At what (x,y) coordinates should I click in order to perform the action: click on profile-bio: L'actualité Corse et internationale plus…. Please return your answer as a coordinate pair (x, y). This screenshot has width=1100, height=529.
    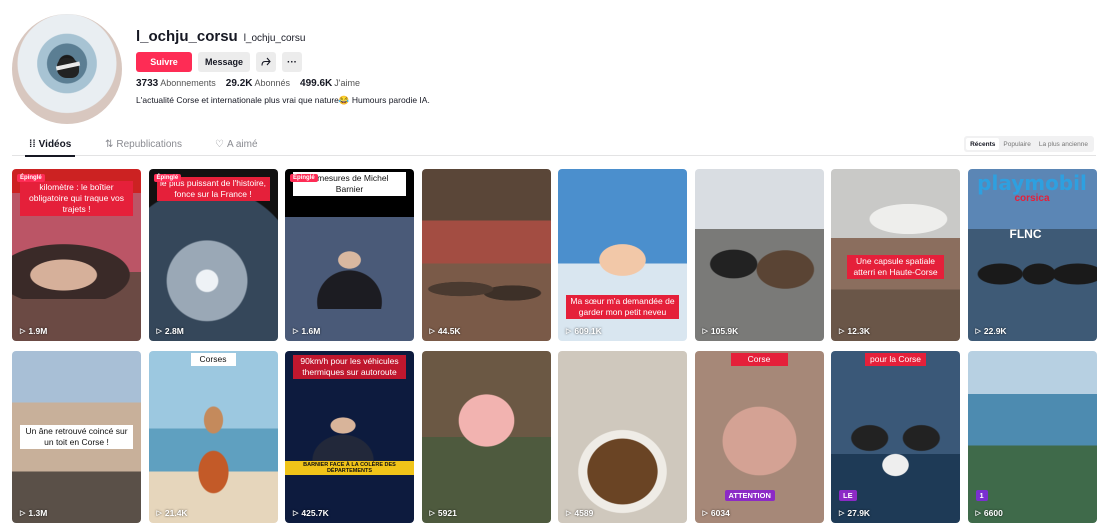
    Looking at the image, I should click on (283, 100).